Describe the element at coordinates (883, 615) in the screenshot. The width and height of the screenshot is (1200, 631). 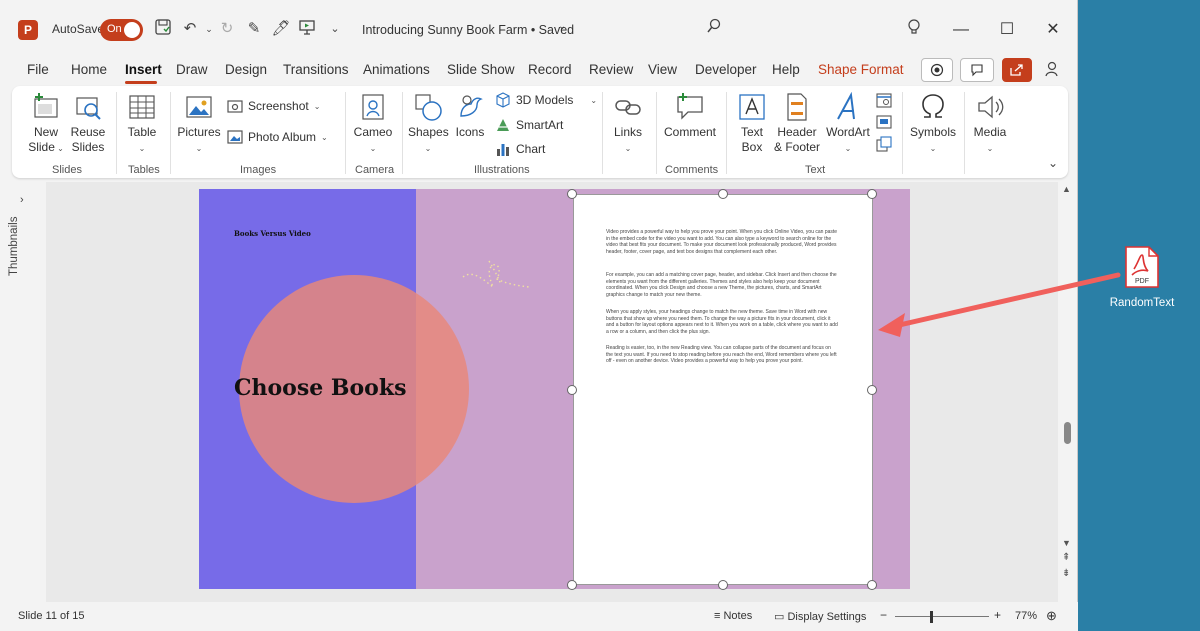
I see `zoom-out-button: −` at that location.